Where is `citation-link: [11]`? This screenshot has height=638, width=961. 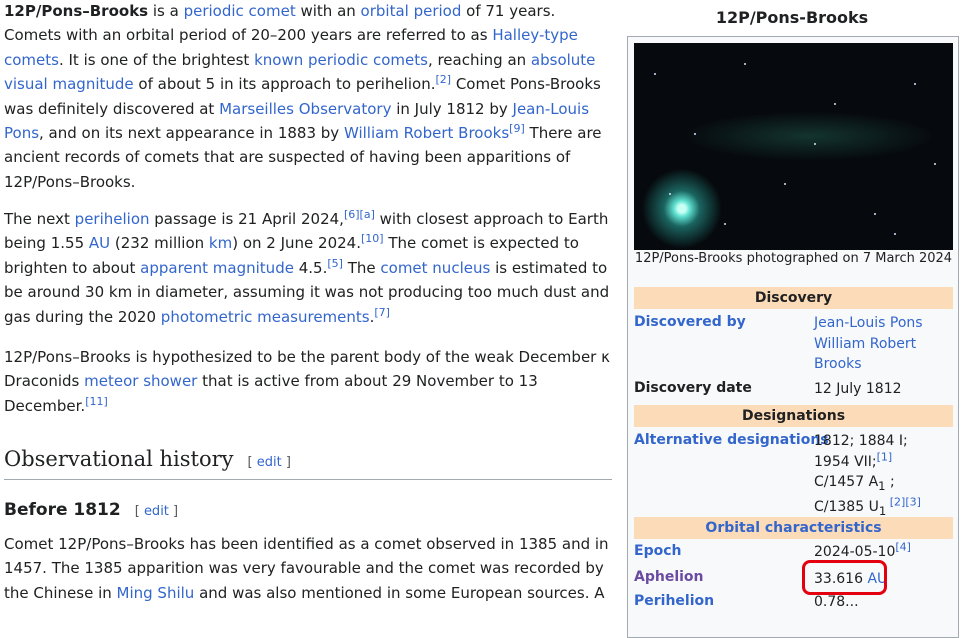 citation-link: [11] is located at coordinates (96, 401).